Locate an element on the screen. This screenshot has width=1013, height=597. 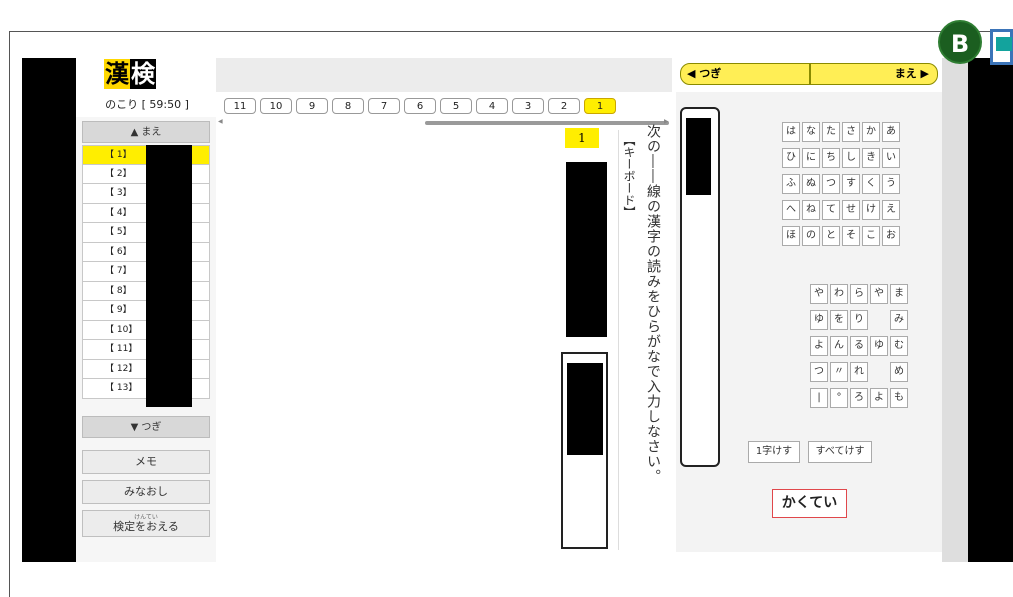
hiragana-key: を is located at coordinates (839, 320).